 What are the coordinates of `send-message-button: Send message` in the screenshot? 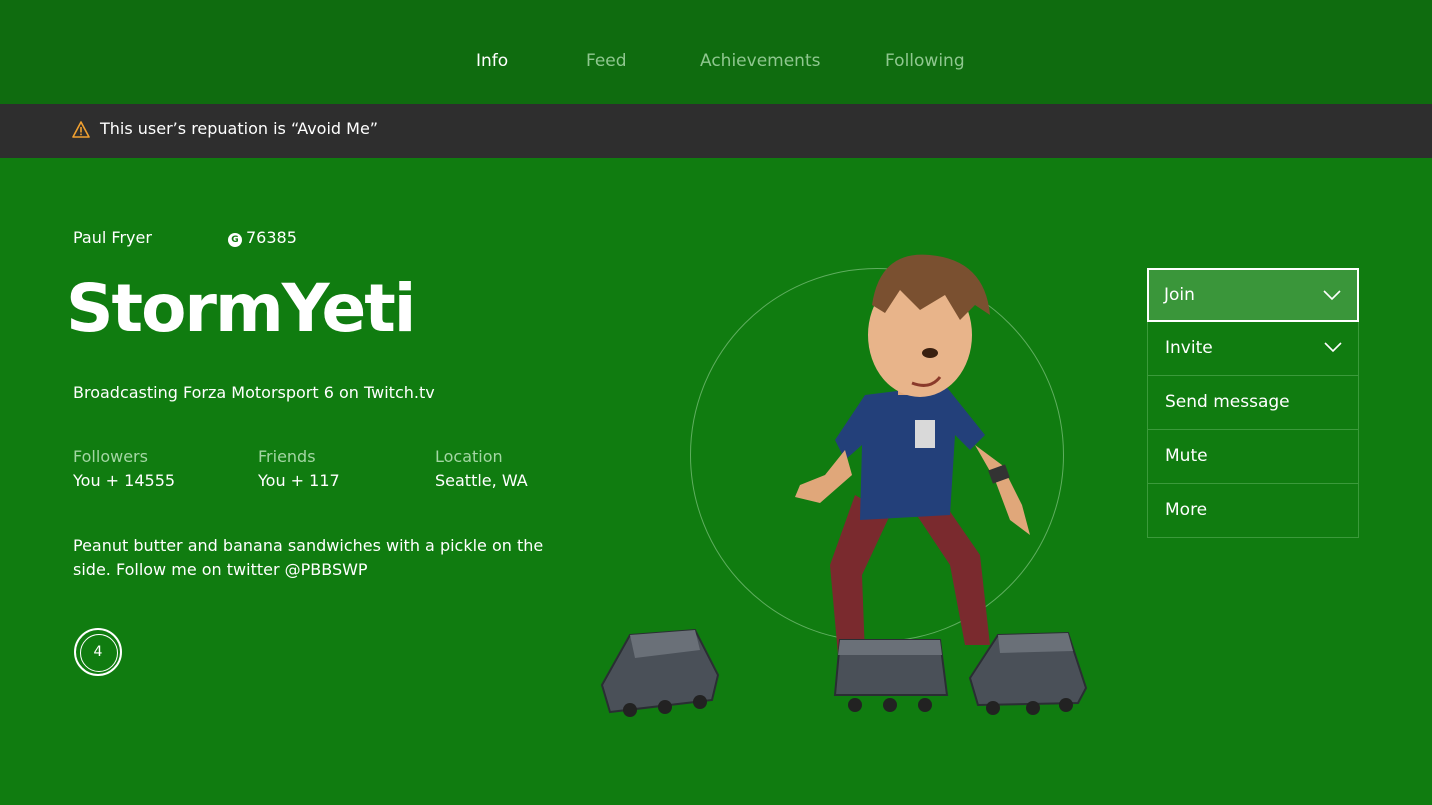 It's located at (1253, 403).